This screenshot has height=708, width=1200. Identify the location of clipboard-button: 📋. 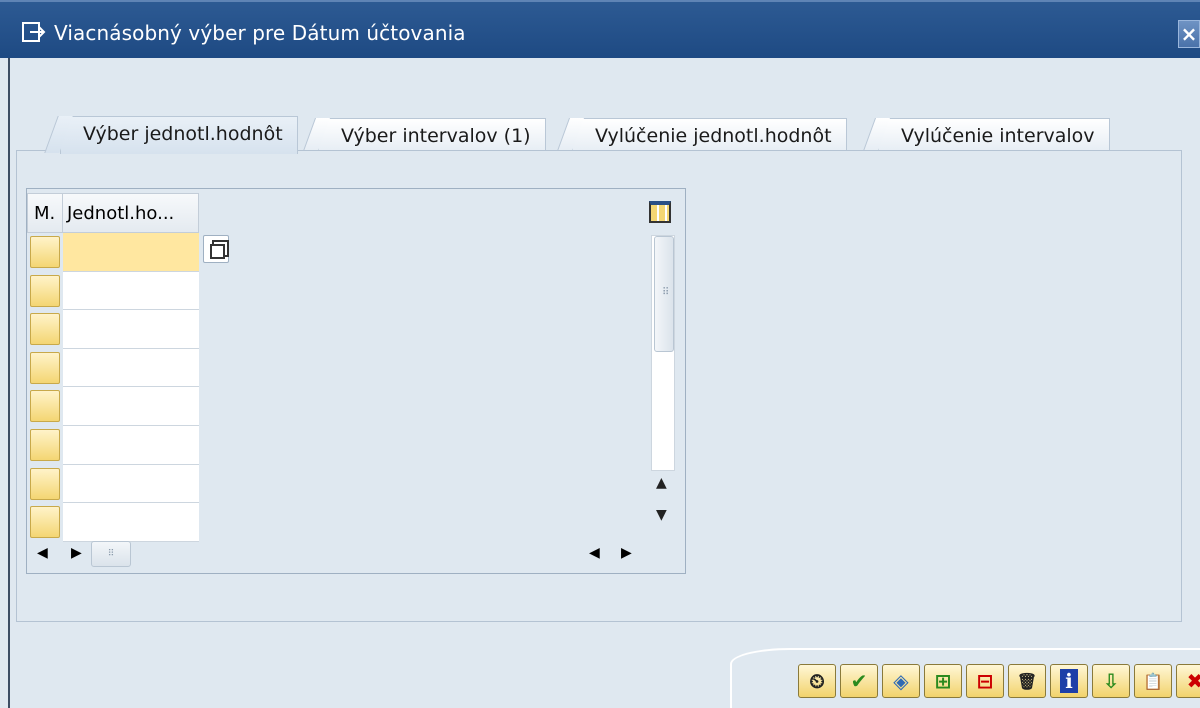
(1153, 681).